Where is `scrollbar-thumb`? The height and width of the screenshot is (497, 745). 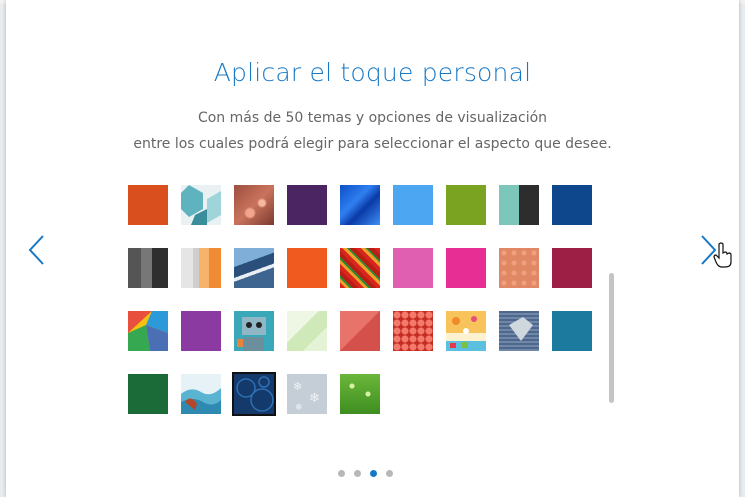
scrollbar-thumb is located at coordinates (611, 338).